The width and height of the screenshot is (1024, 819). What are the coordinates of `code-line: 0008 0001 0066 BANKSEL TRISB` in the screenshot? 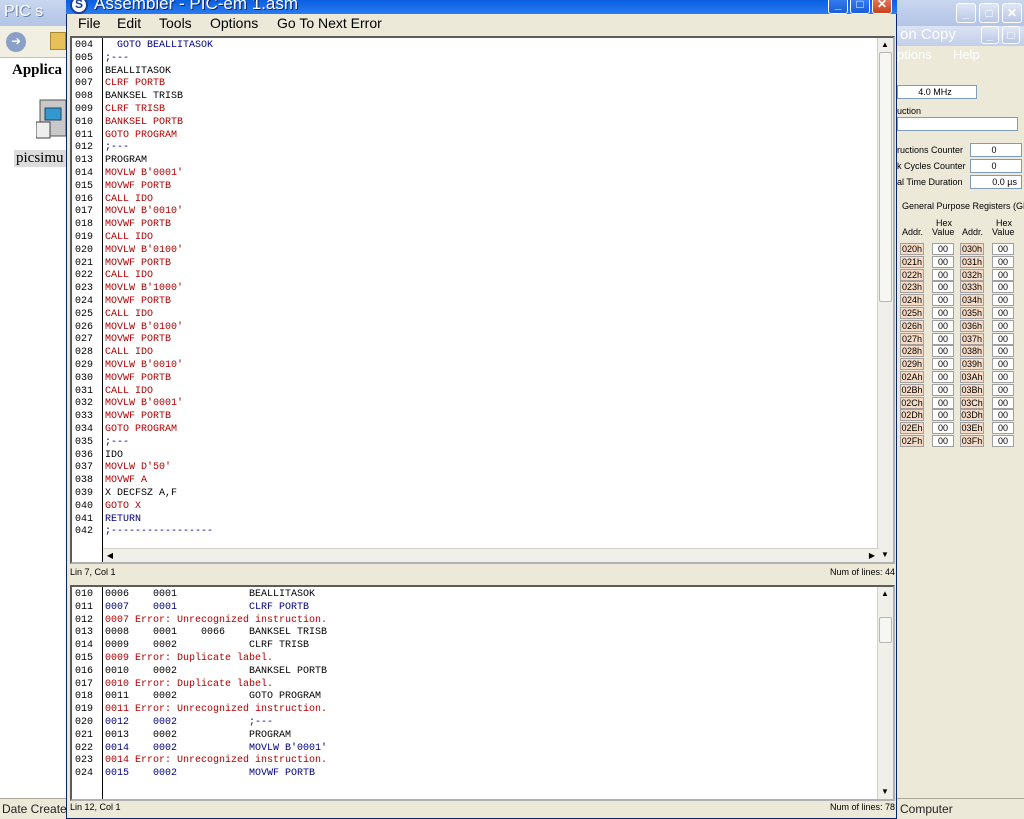 It's located at (216, 633).